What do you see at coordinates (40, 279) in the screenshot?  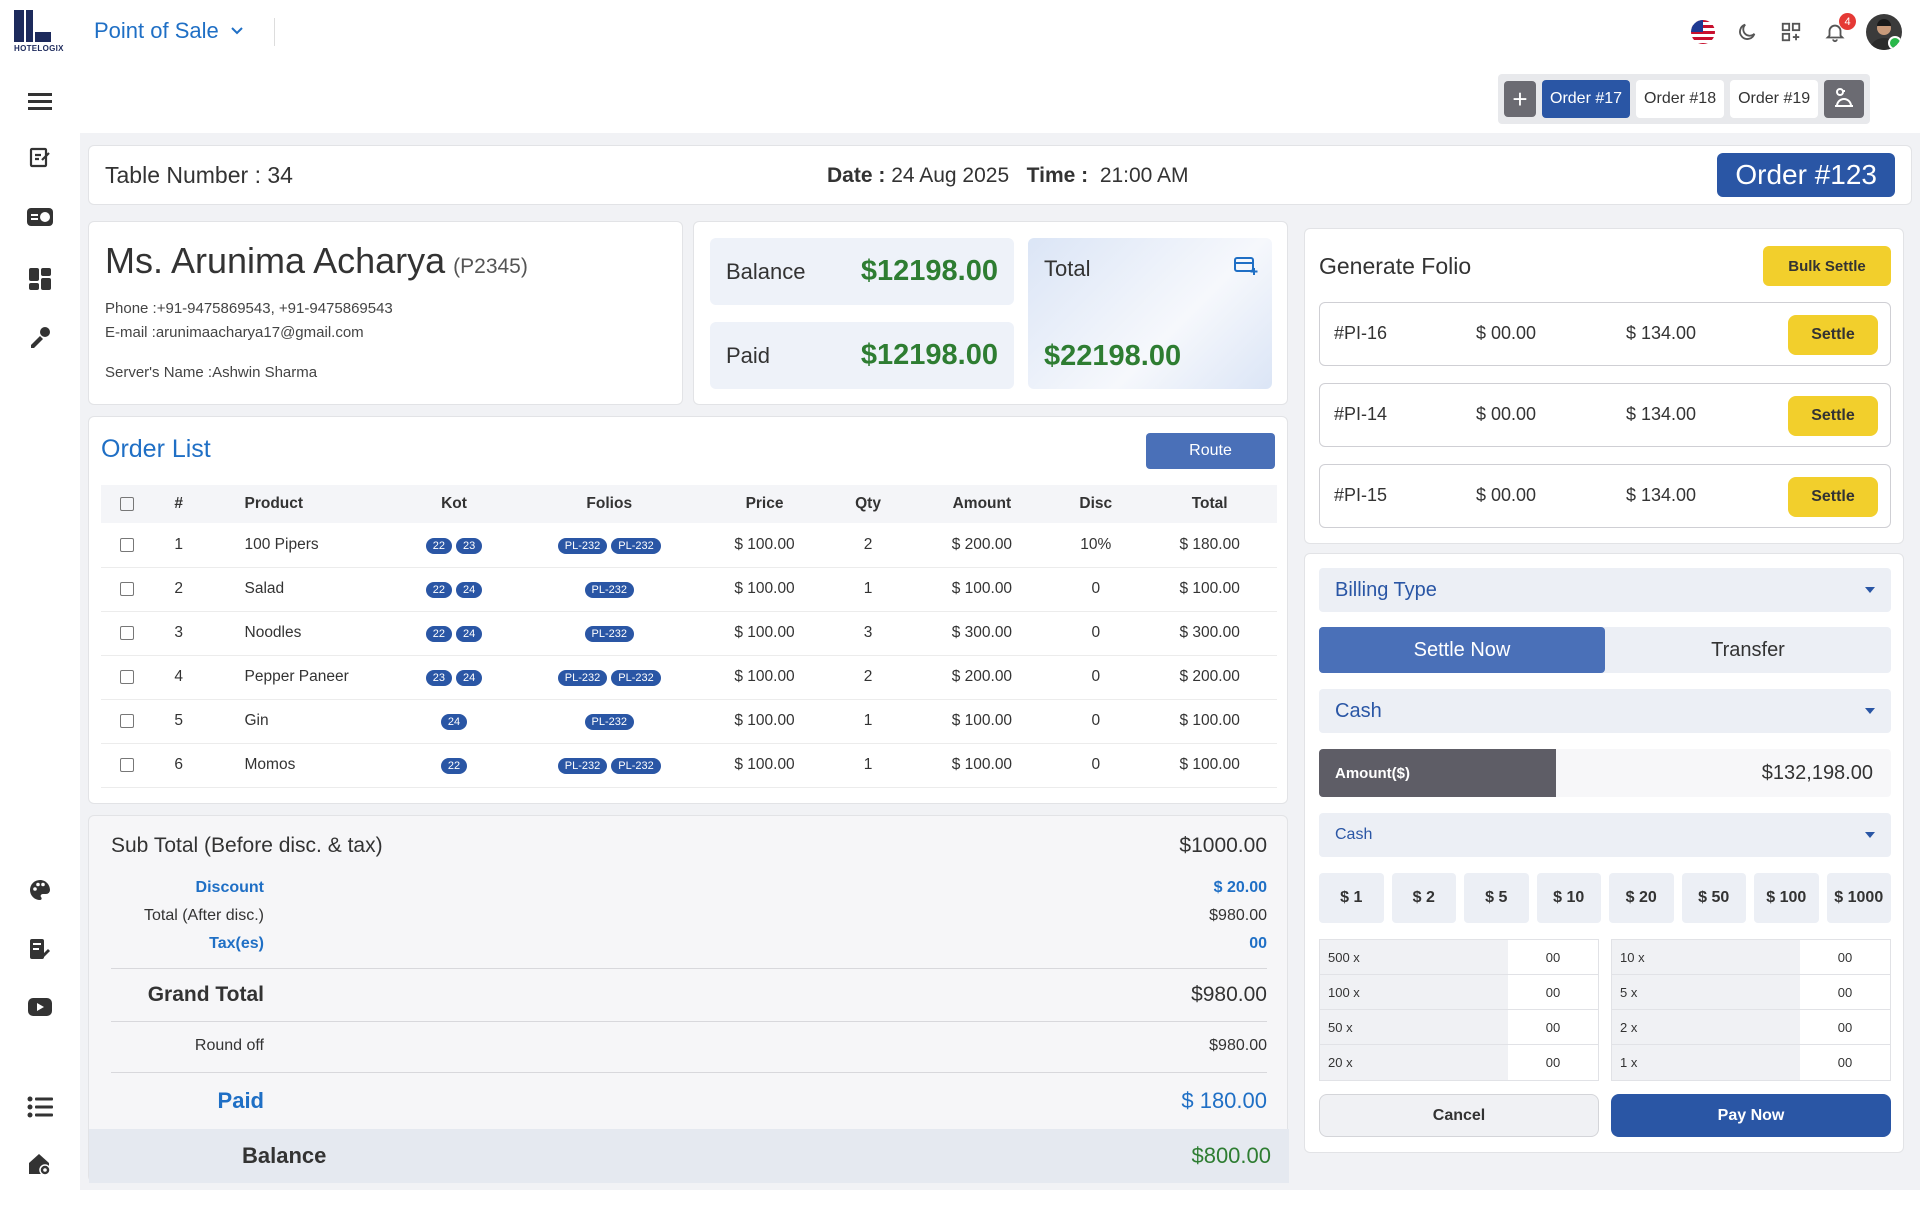 I see `dashboard-icon` at bounding box center [40, 279].